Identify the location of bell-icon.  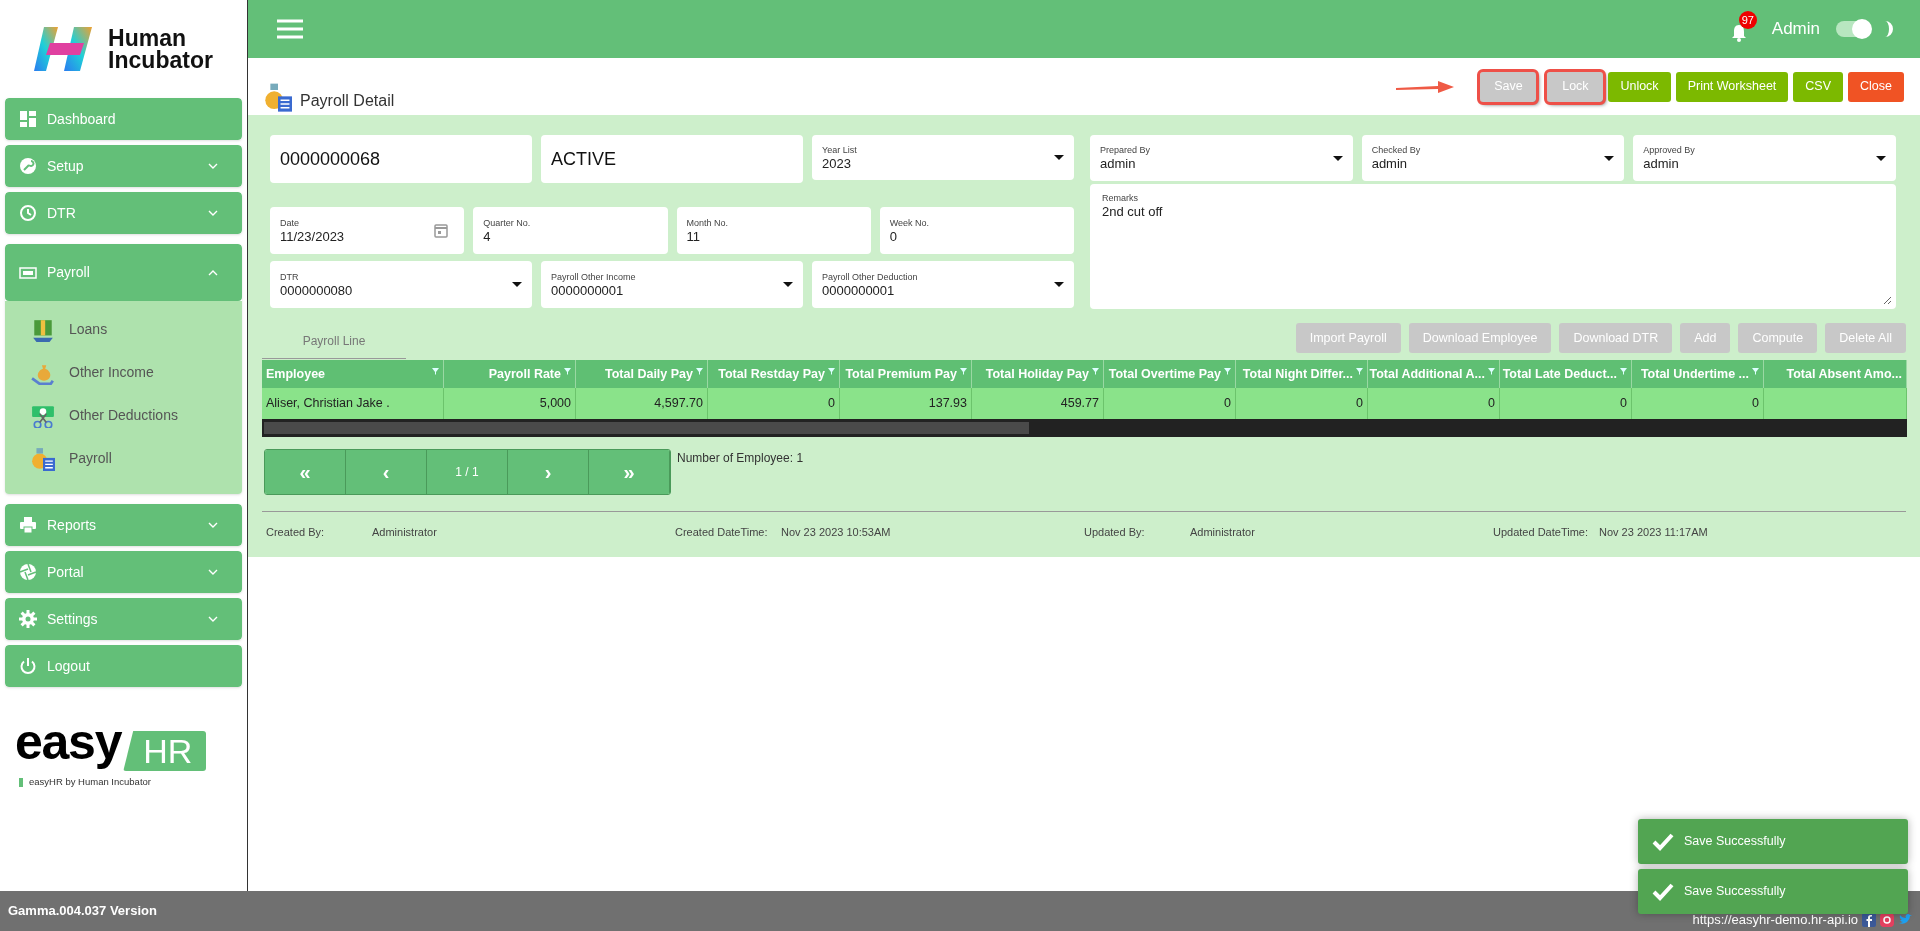
(1738, 33).